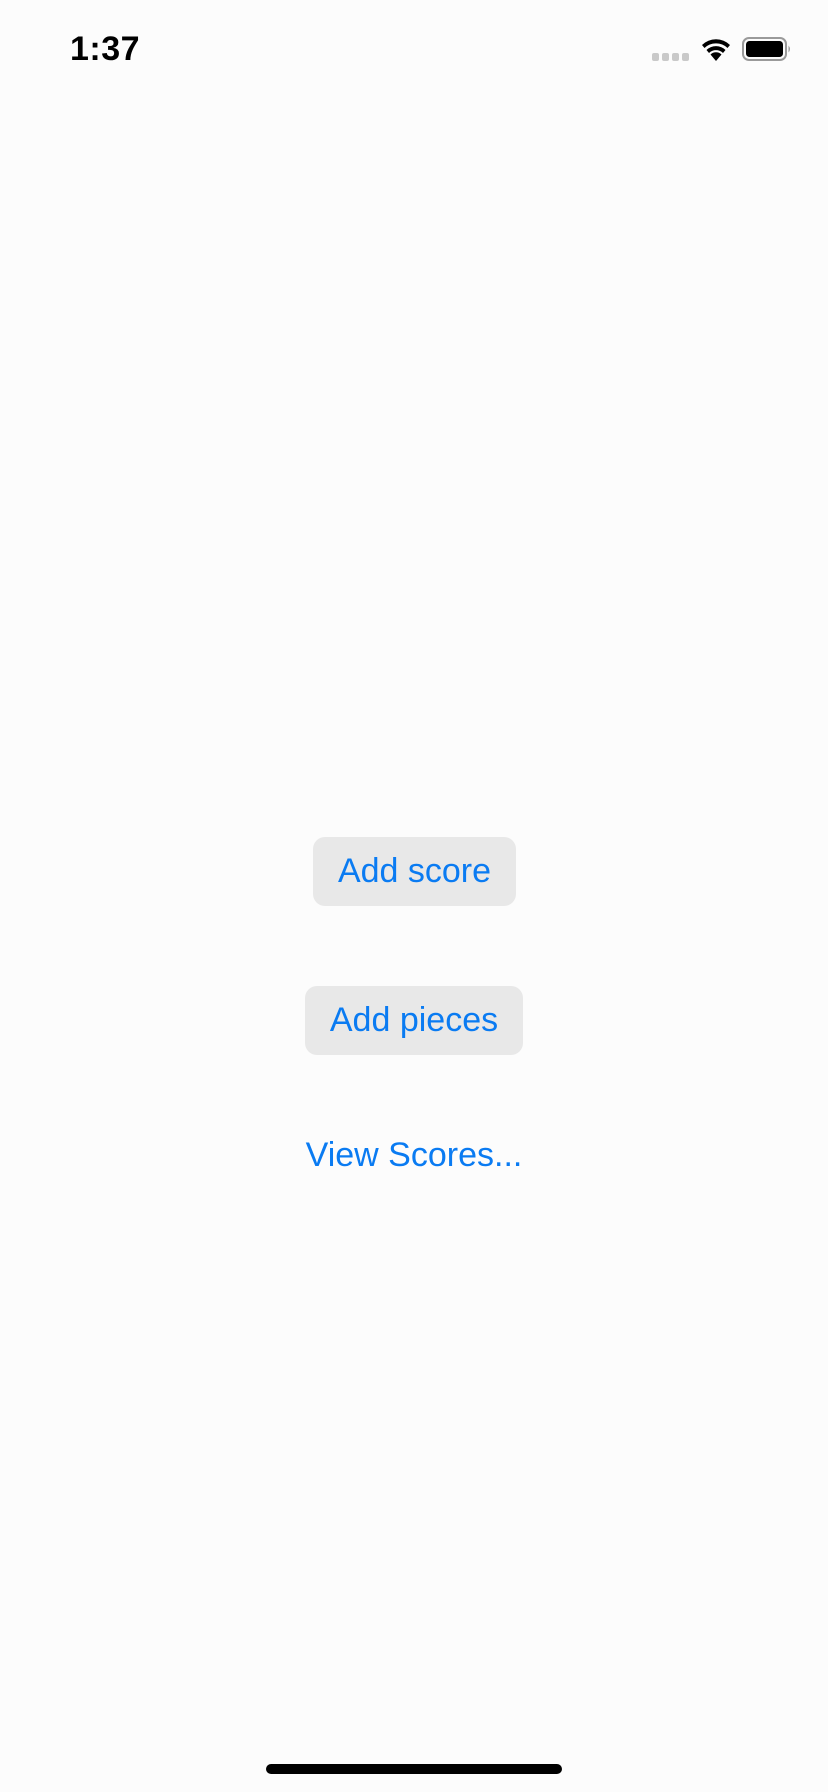 The image size is (828, 1792). I want to click on add-score-button: Add score, so click(414, 871).